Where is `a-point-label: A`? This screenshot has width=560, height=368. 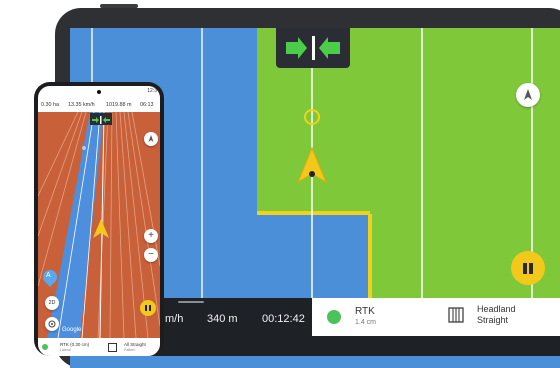
a-point-label: A is located at coordinates (48, 275).